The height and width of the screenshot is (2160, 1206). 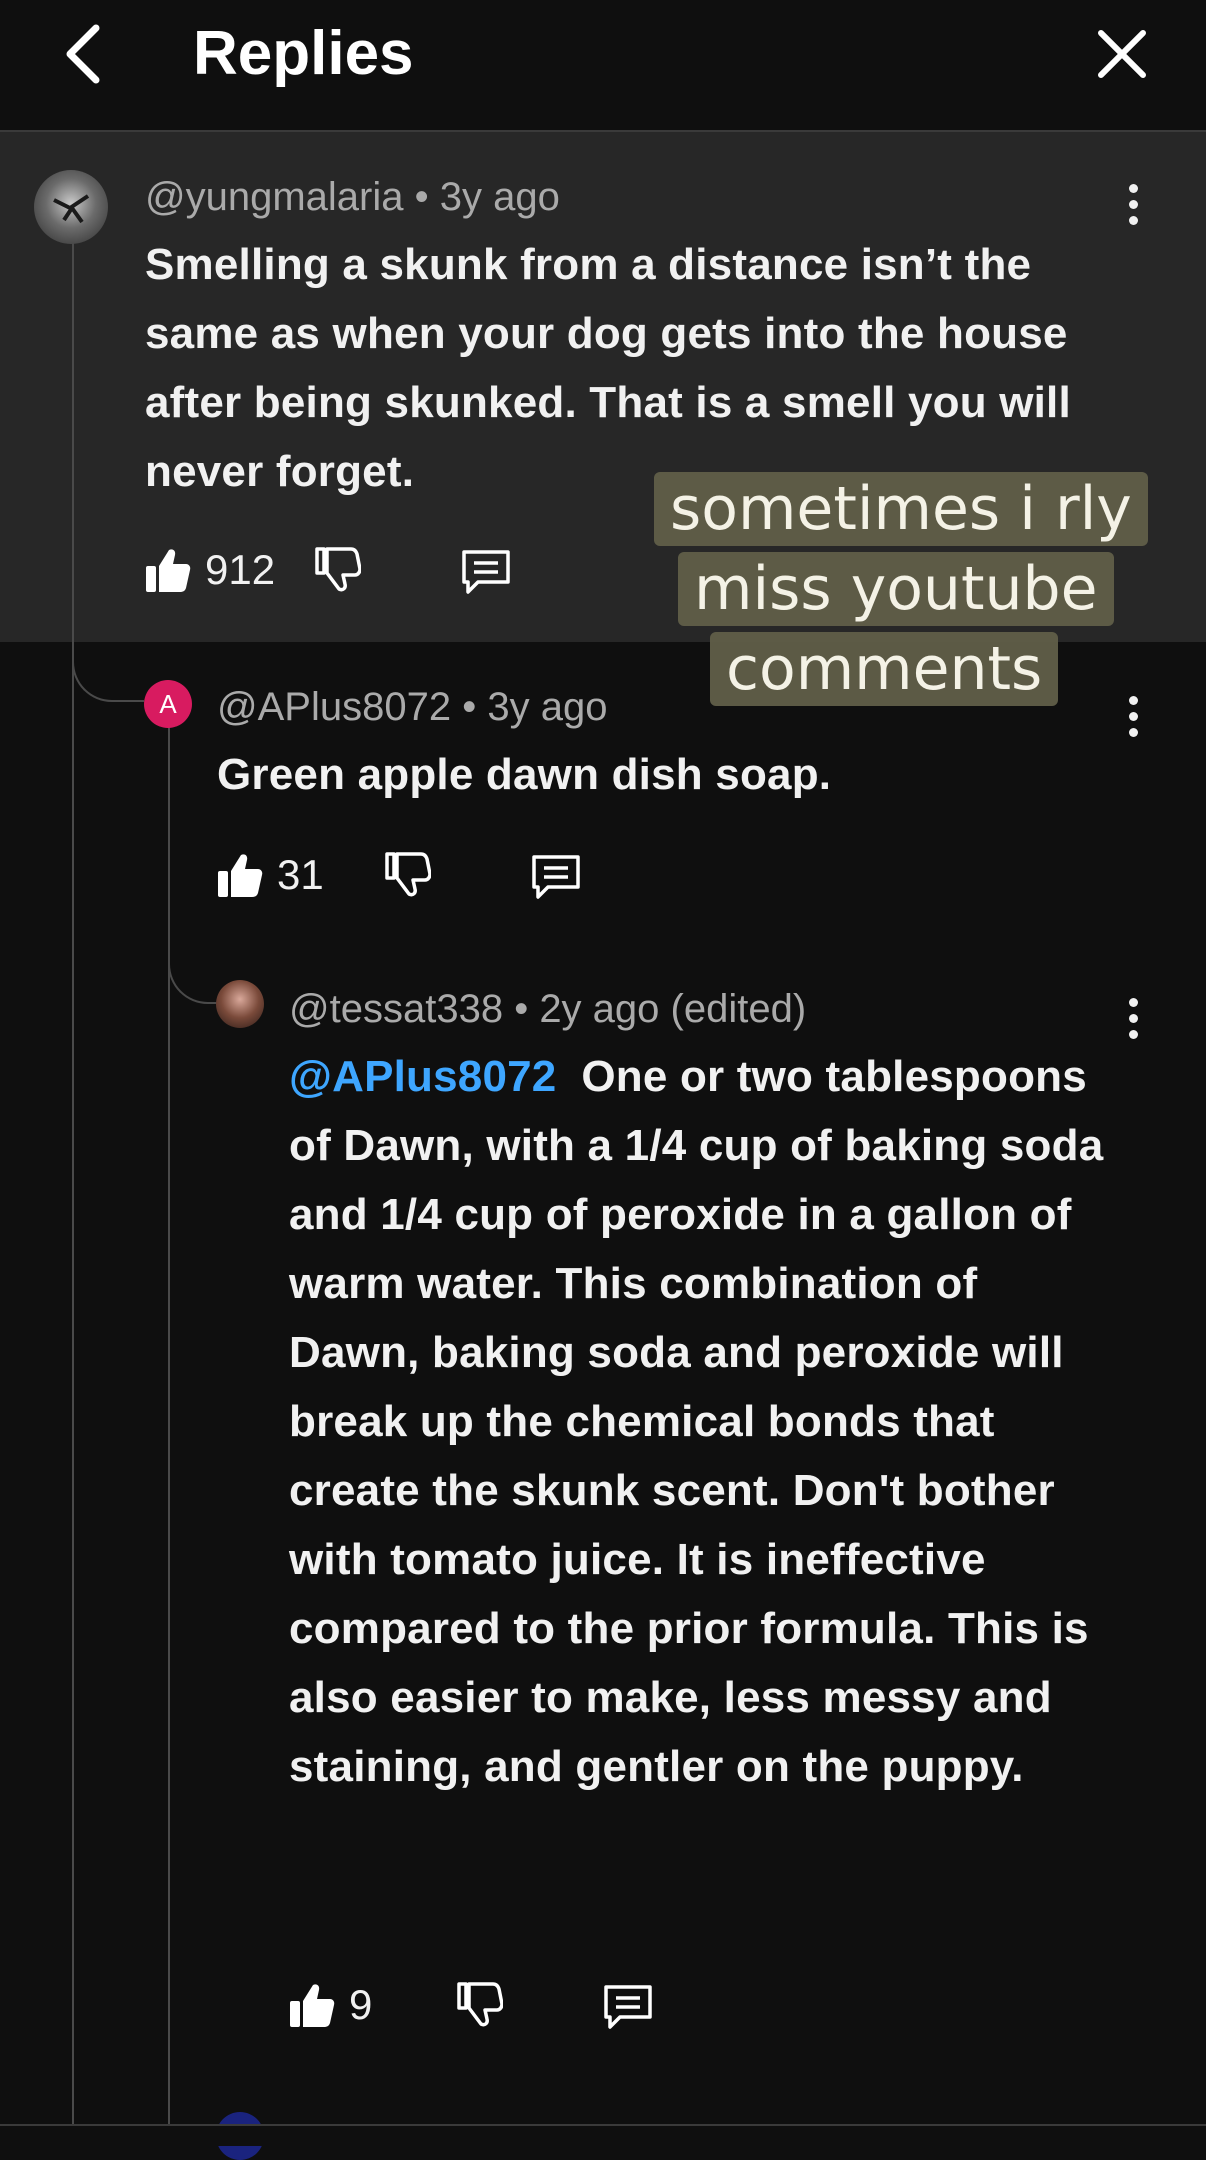 What do you see at coordinates (300, 874) in the screenshot?
I see `like-count: 31` at bounding box center [300, 874].